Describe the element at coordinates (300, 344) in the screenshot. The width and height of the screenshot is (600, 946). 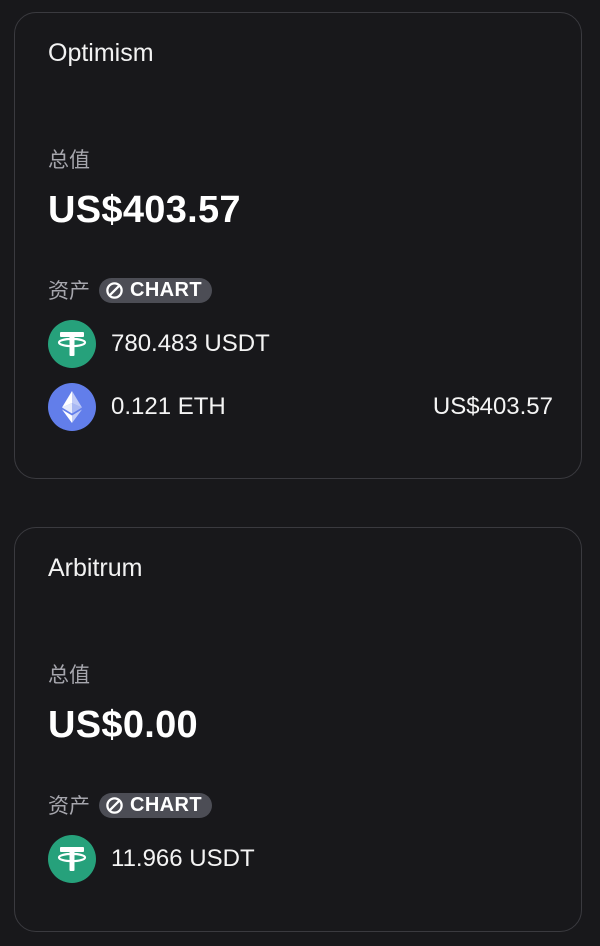
I see `token-row: 780.483 USDT` at that location.